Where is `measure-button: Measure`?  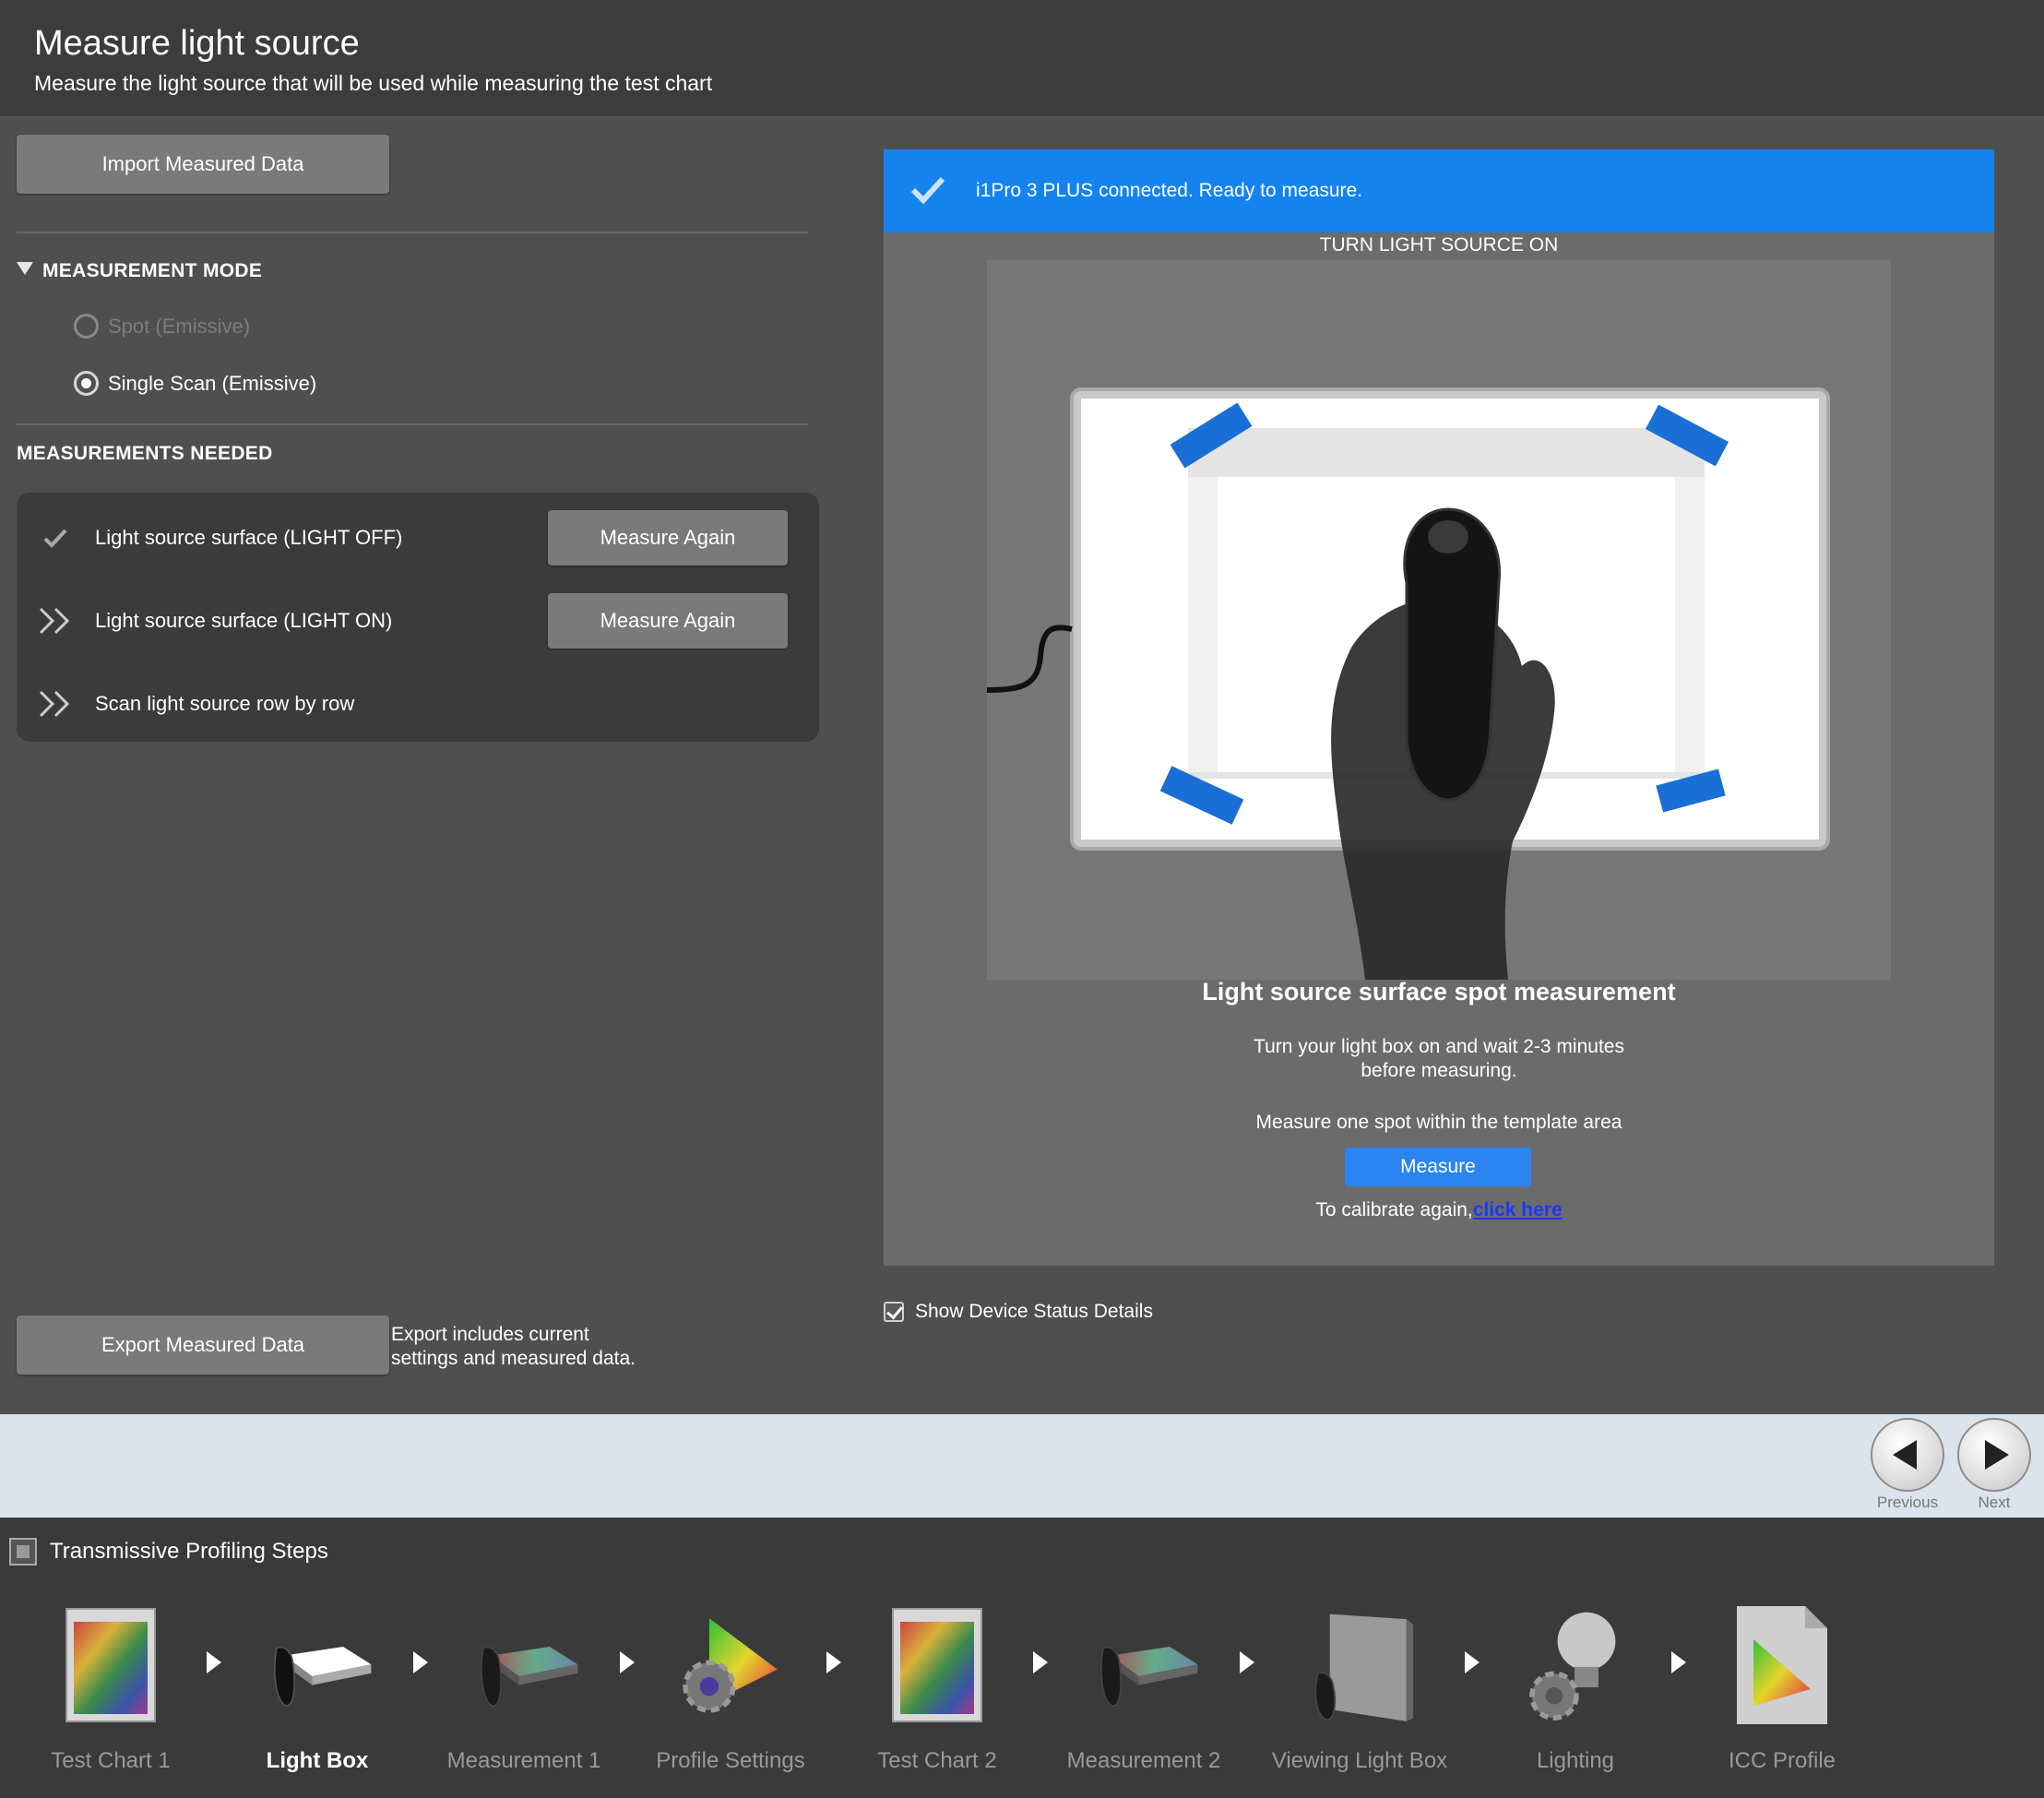 measure-button: Measure is located at coordinates (1438, 1167).